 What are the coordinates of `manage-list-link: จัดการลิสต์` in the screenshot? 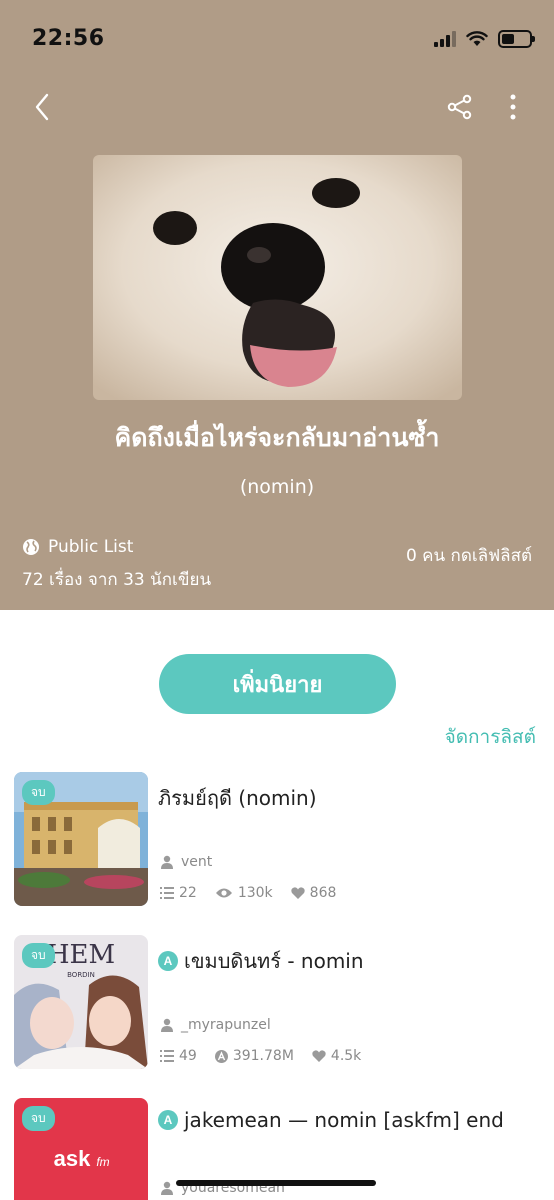 It's located at (490, 737).